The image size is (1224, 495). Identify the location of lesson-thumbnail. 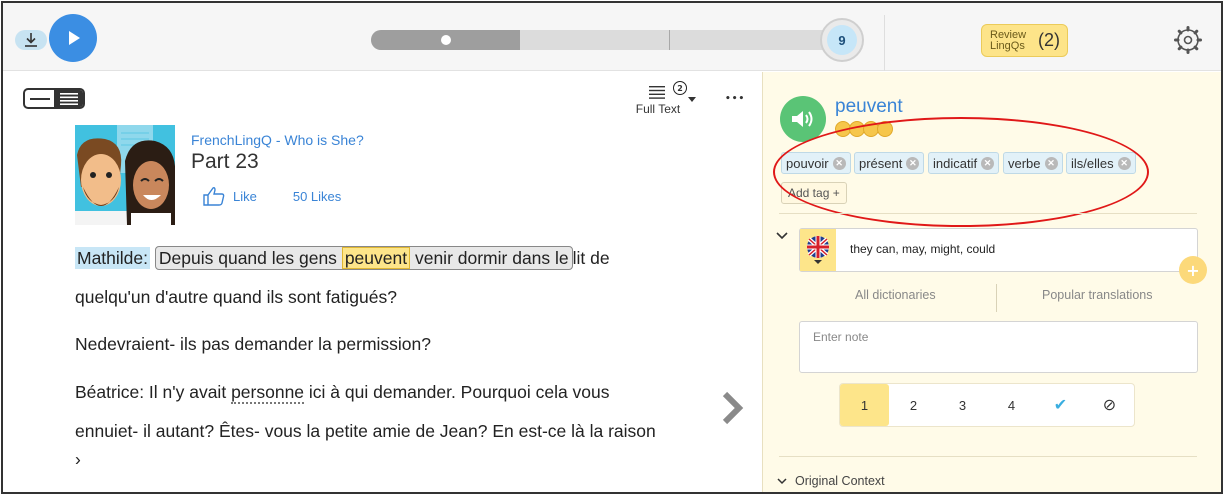
(125, 175).